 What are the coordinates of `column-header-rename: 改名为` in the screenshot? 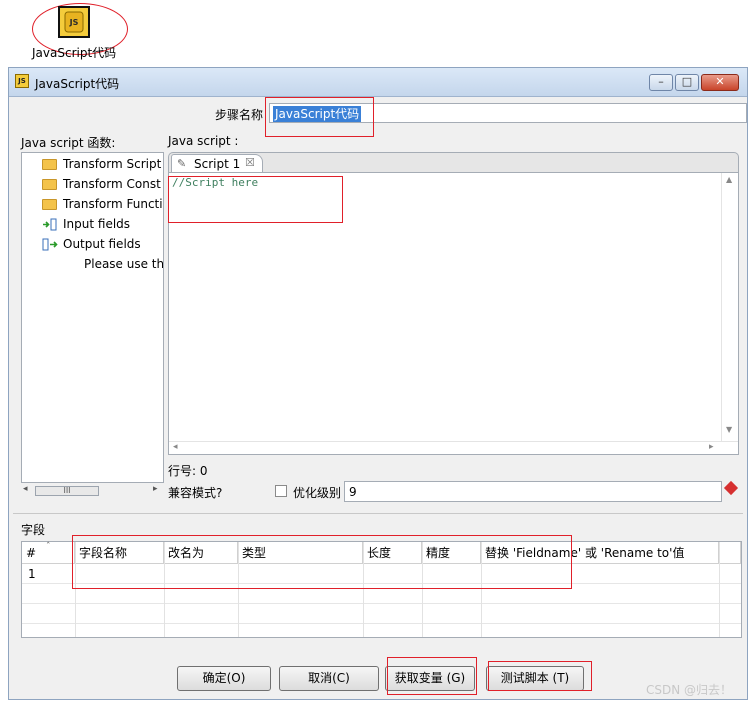 It's located at (201, 553).